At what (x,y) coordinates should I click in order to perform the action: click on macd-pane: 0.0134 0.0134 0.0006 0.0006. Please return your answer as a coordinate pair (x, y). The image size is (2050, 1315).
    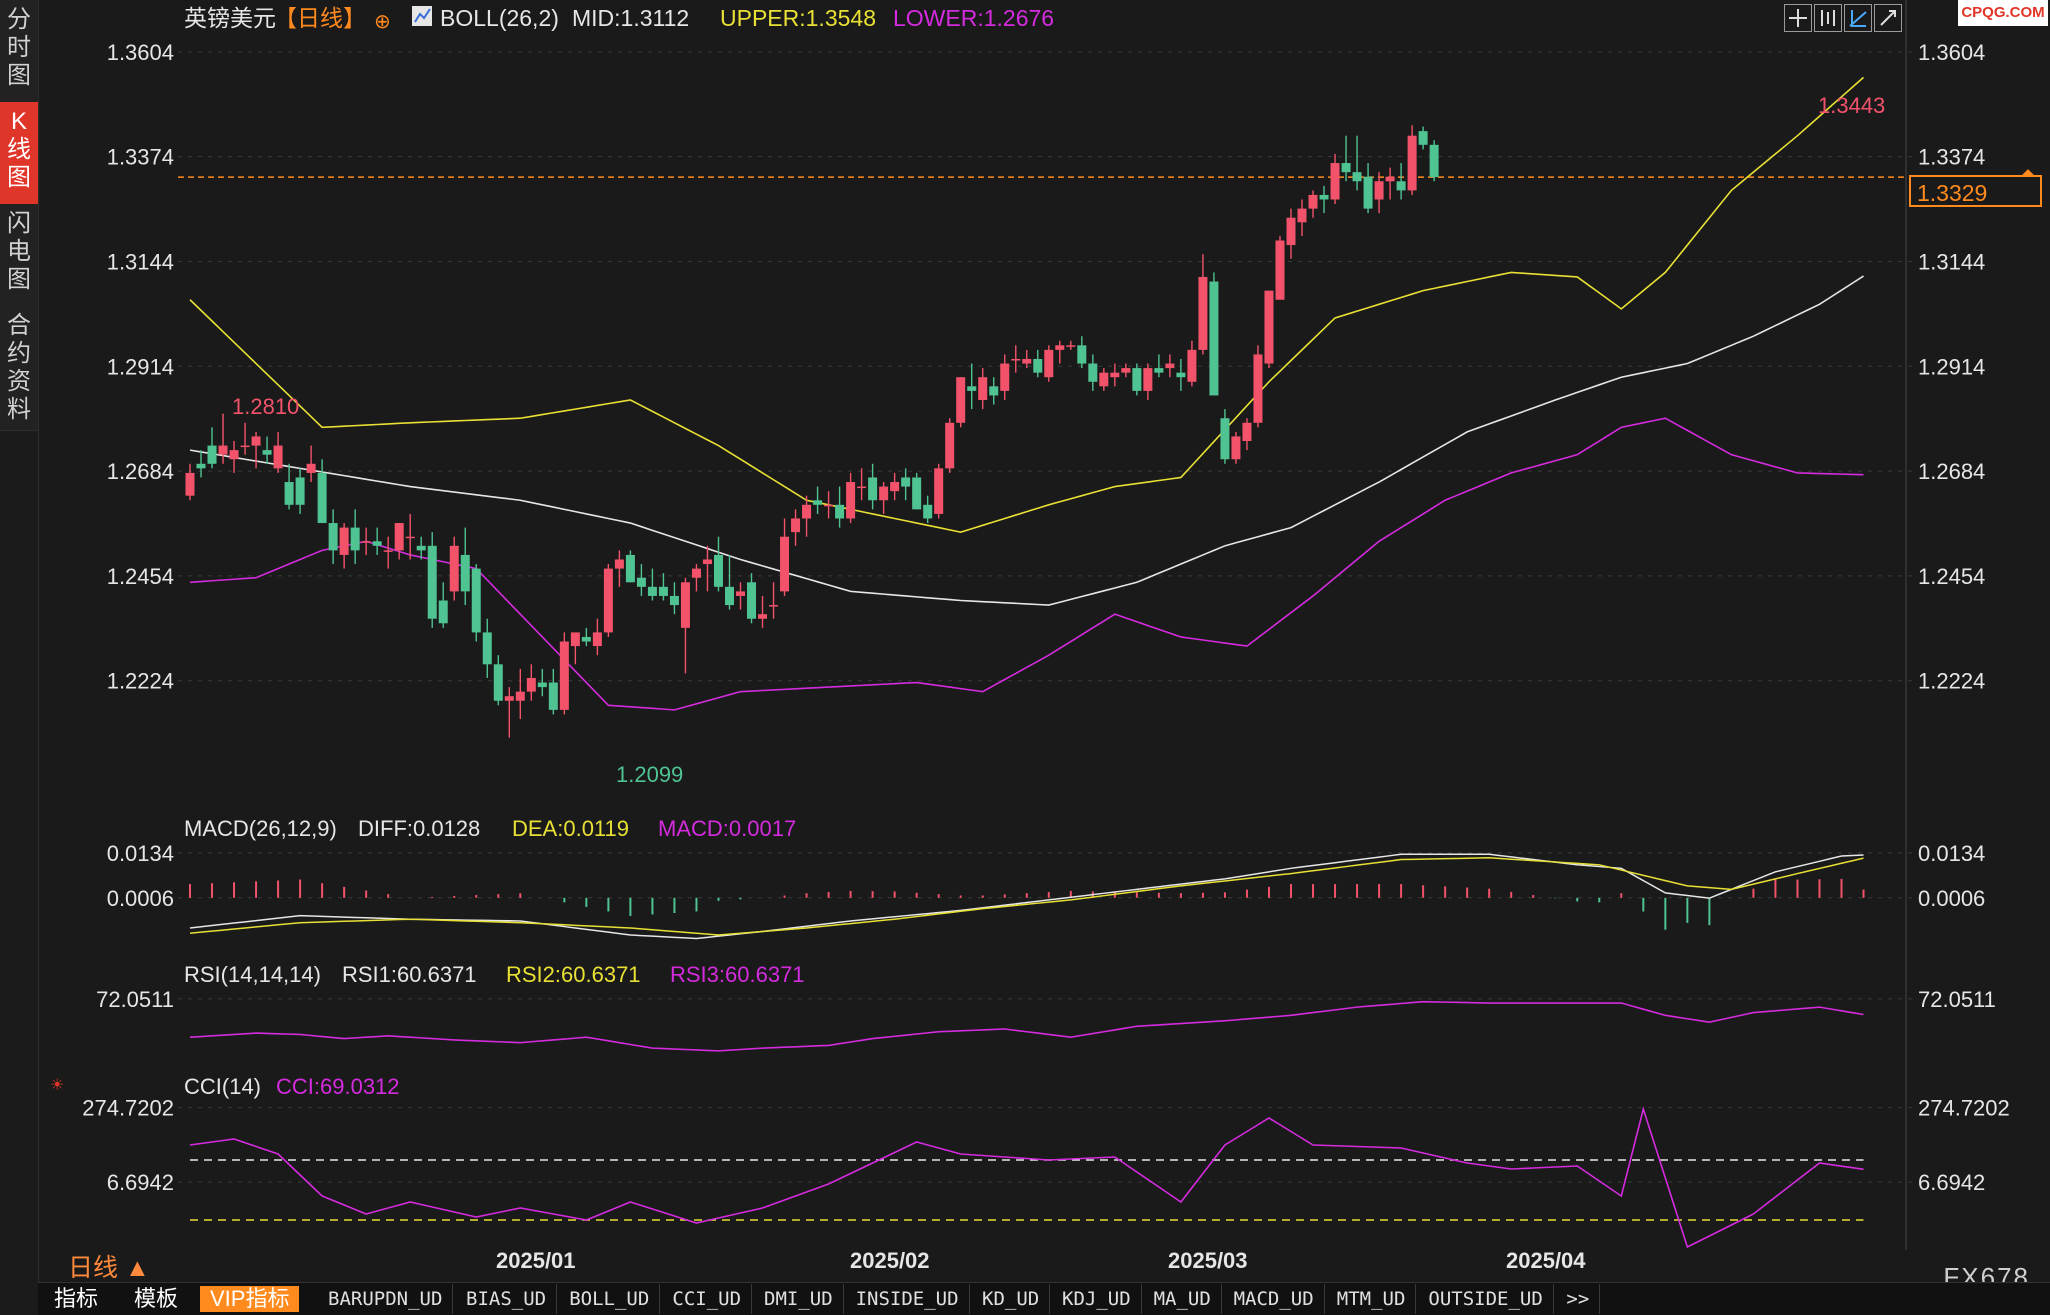
    Looking at the image, I should click on (1046, 890).